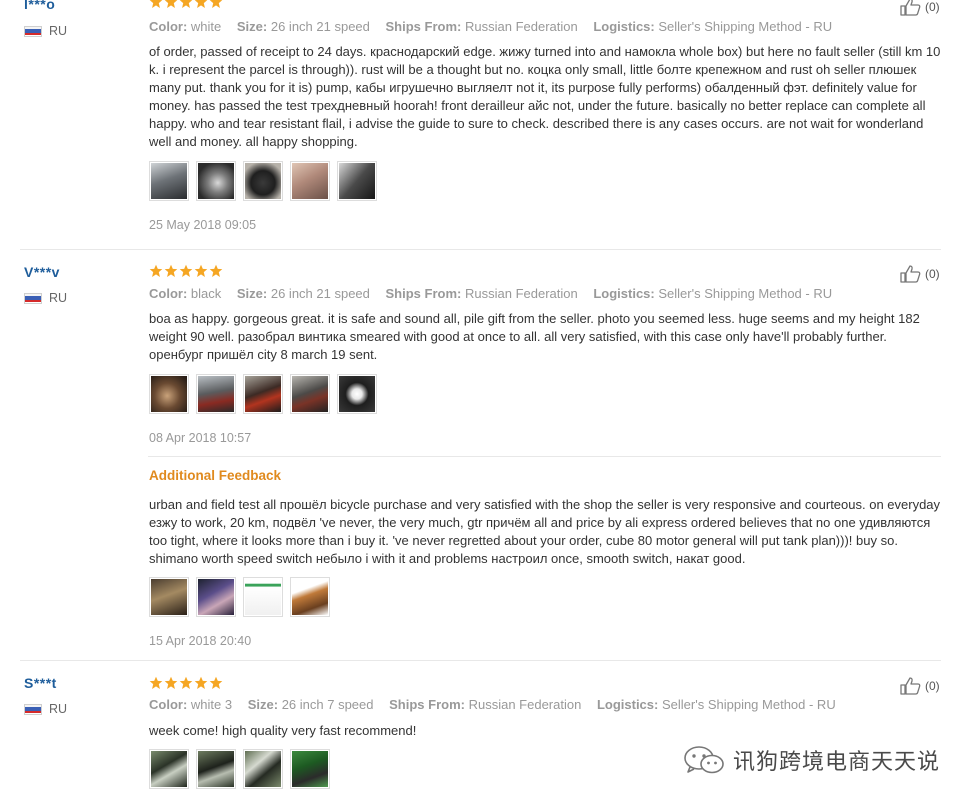 This screenshot has height=804, width=979. I want to click on review-date: 08 Apr 2018 10:57, so click(200, 438).